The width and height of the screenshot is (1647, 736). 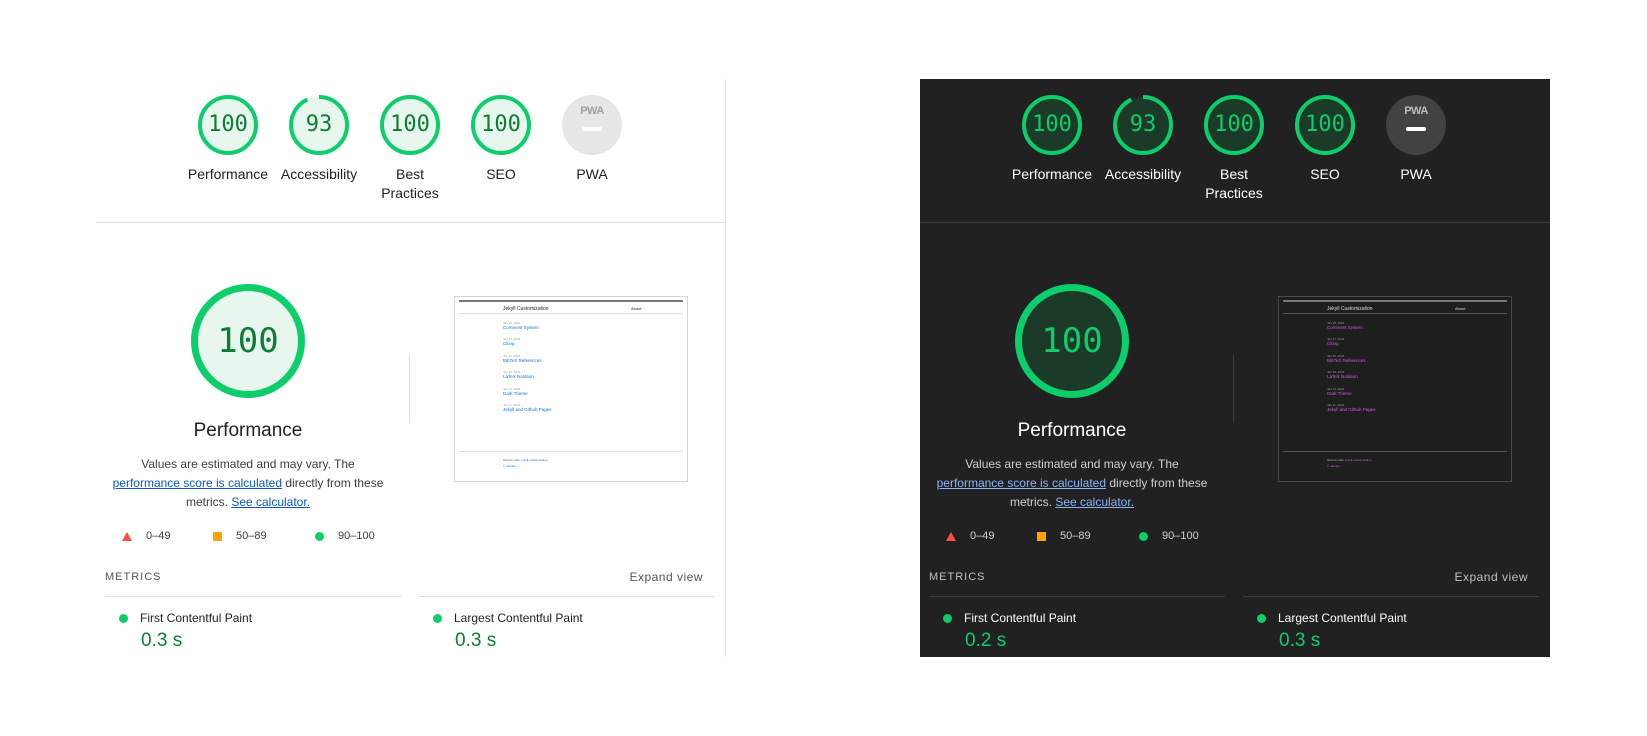 What do you see at coordinates (592, 174) in the screenshot?
I see `gauge-label: PWA` at bounding box center [592, 174].